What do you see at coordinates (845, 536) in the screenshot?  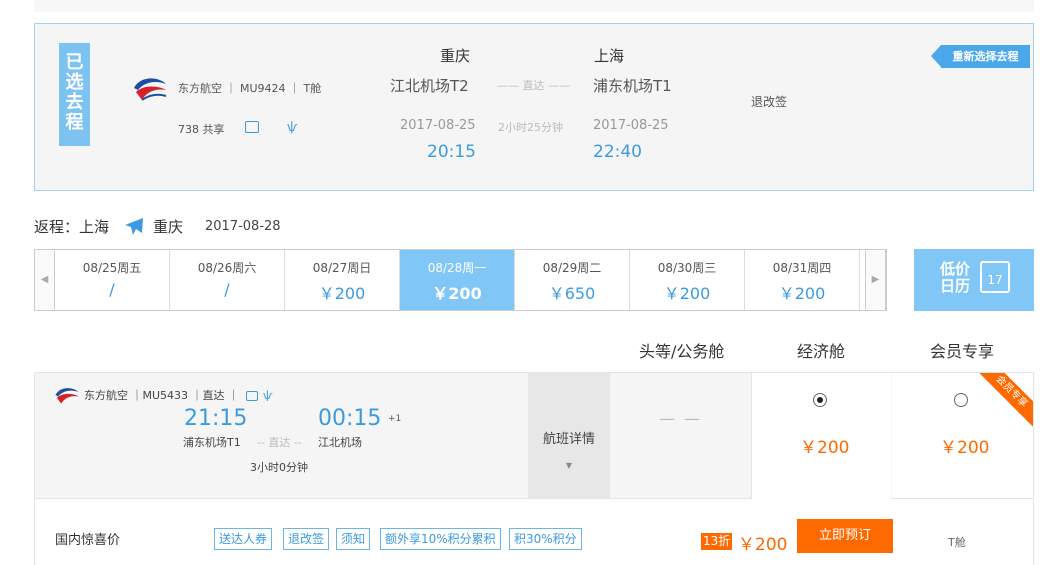 I see `book-now-button: 立即预订` at bounding box center [845, 536].